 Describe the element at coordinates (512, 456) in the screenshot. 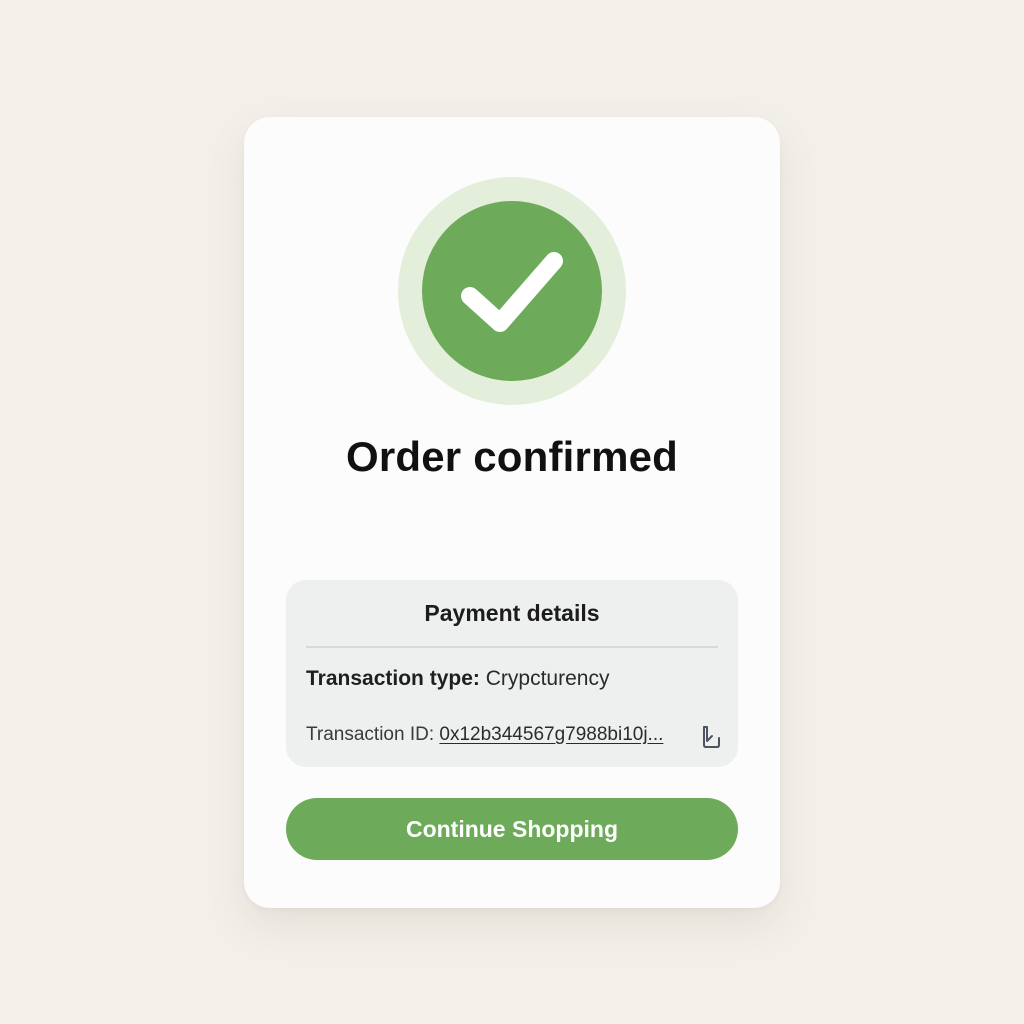

I see `page-title: Order confirmed` at that location.